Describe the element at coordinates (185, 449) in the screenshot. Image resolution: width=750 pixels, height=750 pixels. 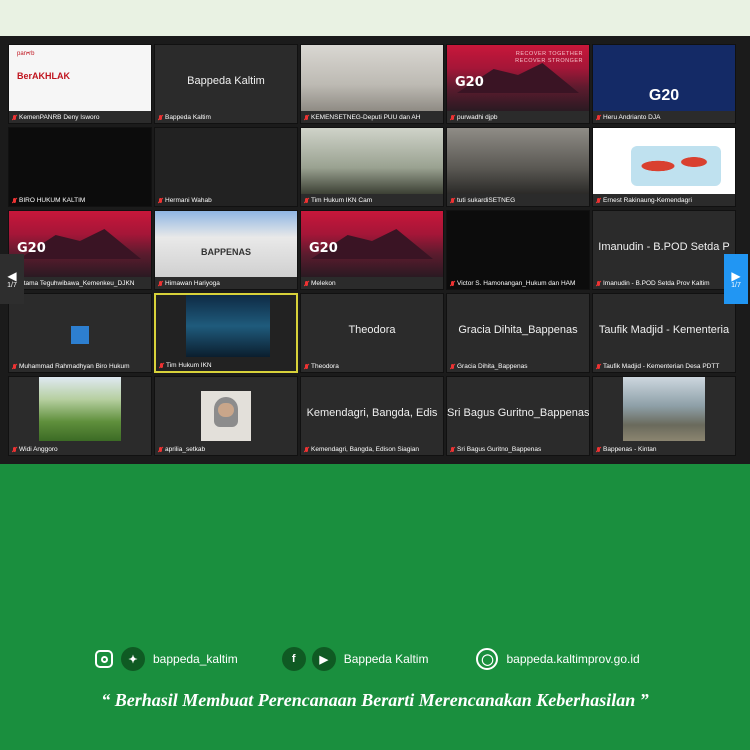
I see `participant-name: aprilia_setkab` at that location.